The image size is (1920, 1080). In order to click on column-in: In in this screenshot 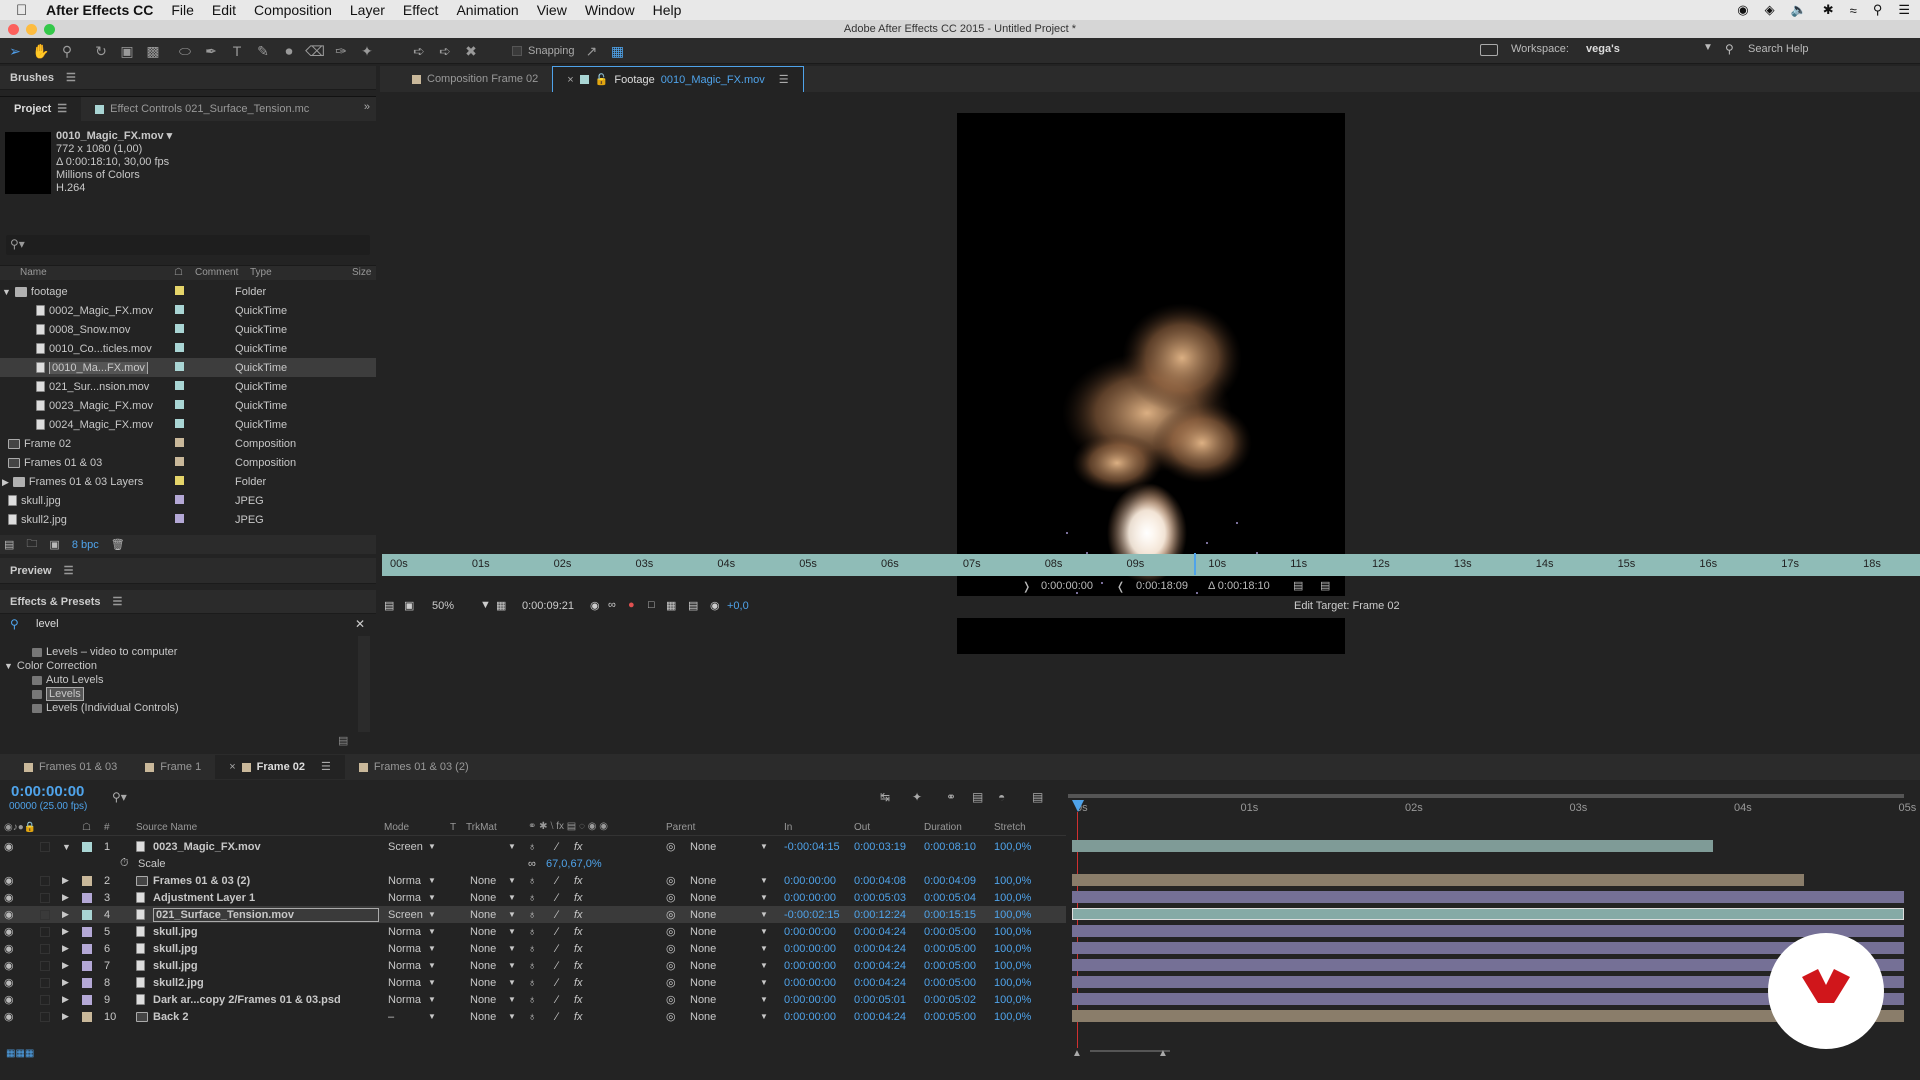, I will do `click(788, 827)`.